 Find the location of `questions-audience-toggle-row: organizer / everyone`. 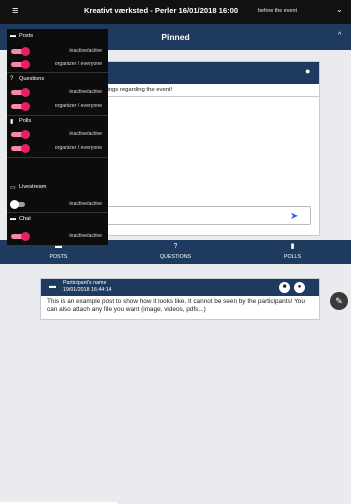

questions-audience-toggle-row: organizer / everyone is located at coordinates (57, 107).